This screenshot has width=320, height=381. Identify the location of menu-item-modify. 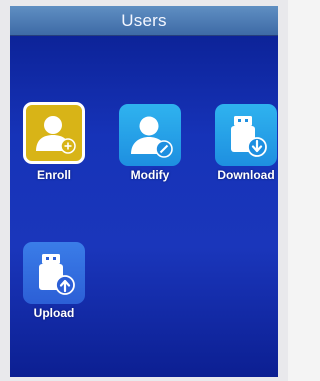
(150, 135).